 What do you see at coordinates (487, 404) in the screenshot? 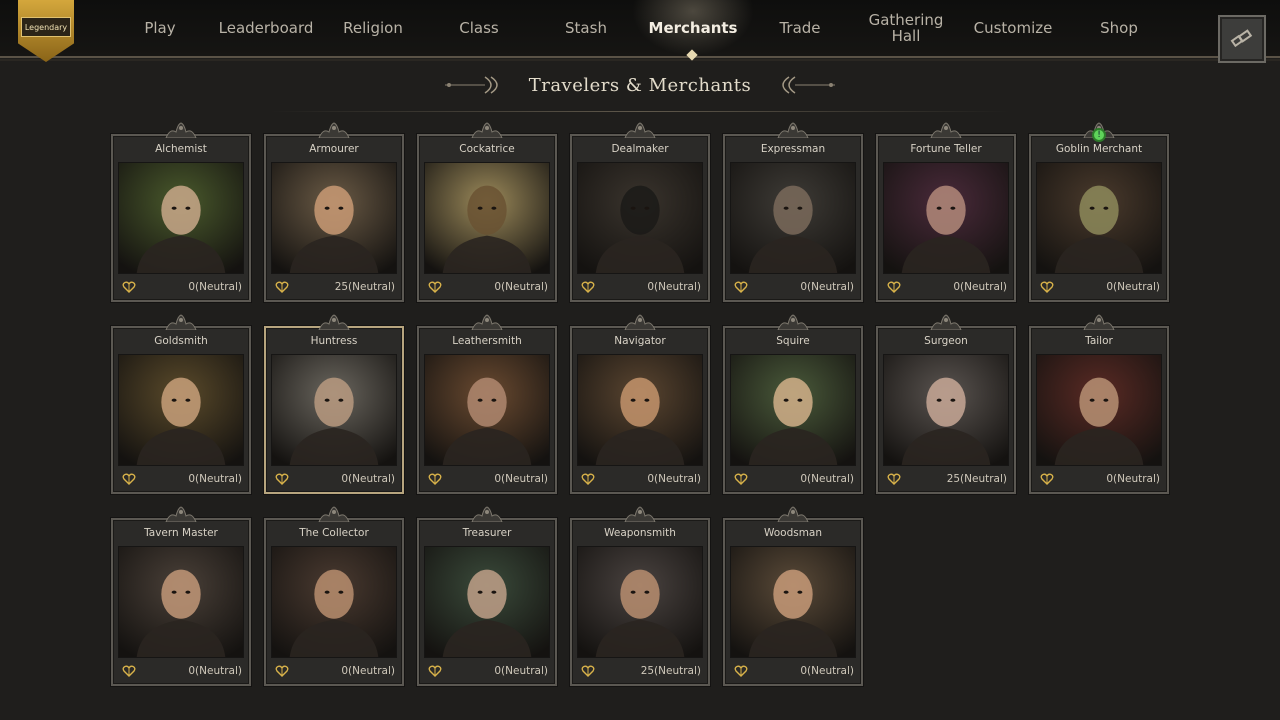
I see `merchant-card-leathersmith: Leathersmith 0(Neutral)` at bounding box center [487, 404].